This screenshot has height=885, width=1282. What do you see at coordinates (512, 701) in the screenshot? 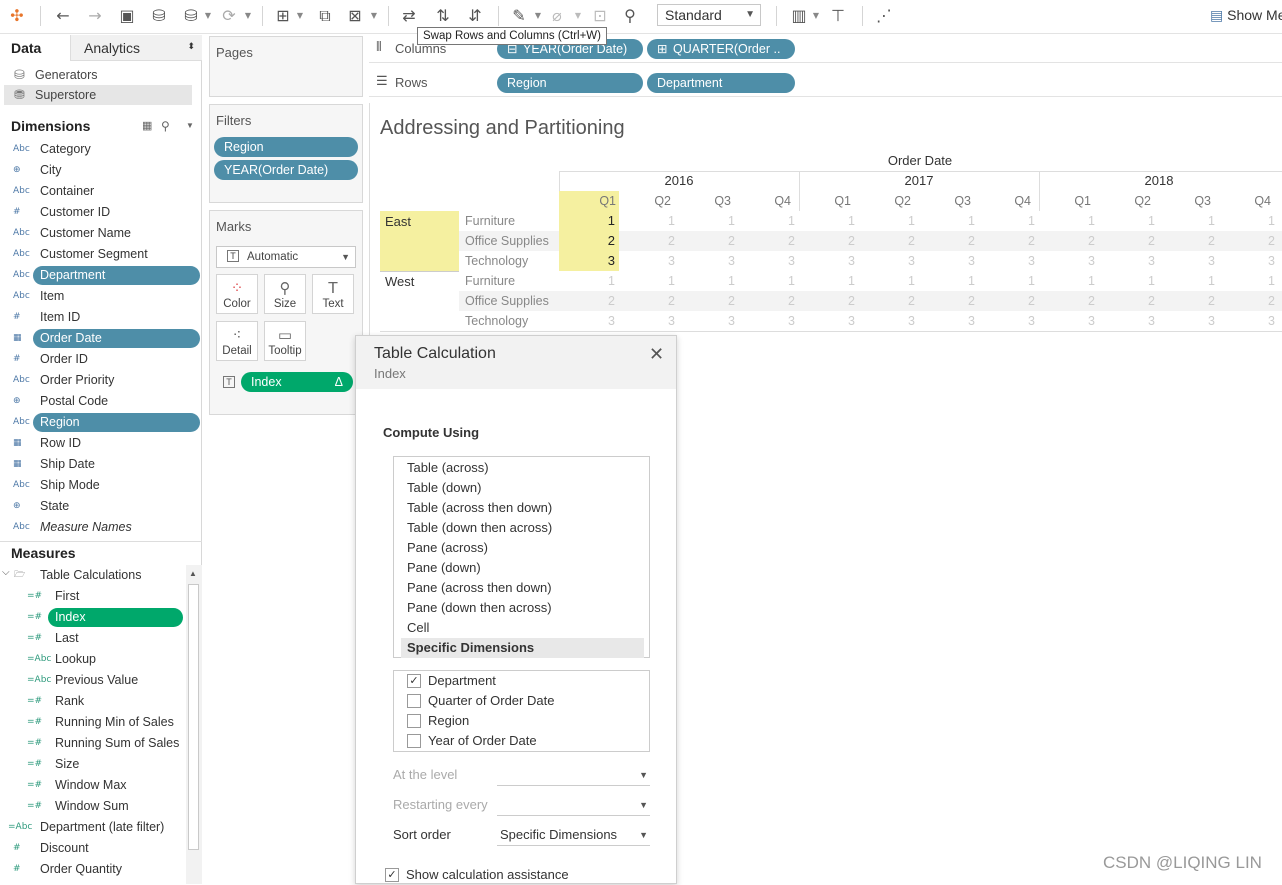
I see `dimension-checkbox-row: Quarter of Order Date` at bounding box center [512, 701].